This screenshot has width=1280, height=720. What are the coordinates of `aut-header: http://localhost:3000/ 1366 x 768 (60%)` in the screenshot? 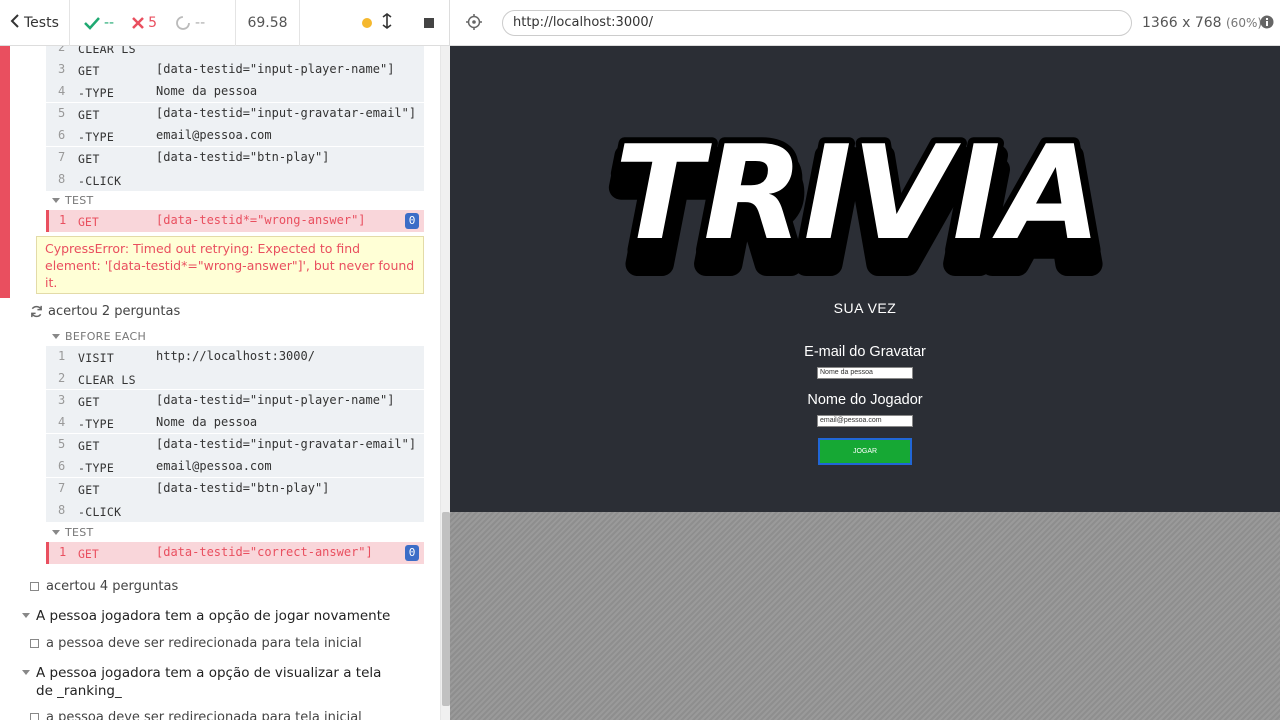 It's located at (865, 23).